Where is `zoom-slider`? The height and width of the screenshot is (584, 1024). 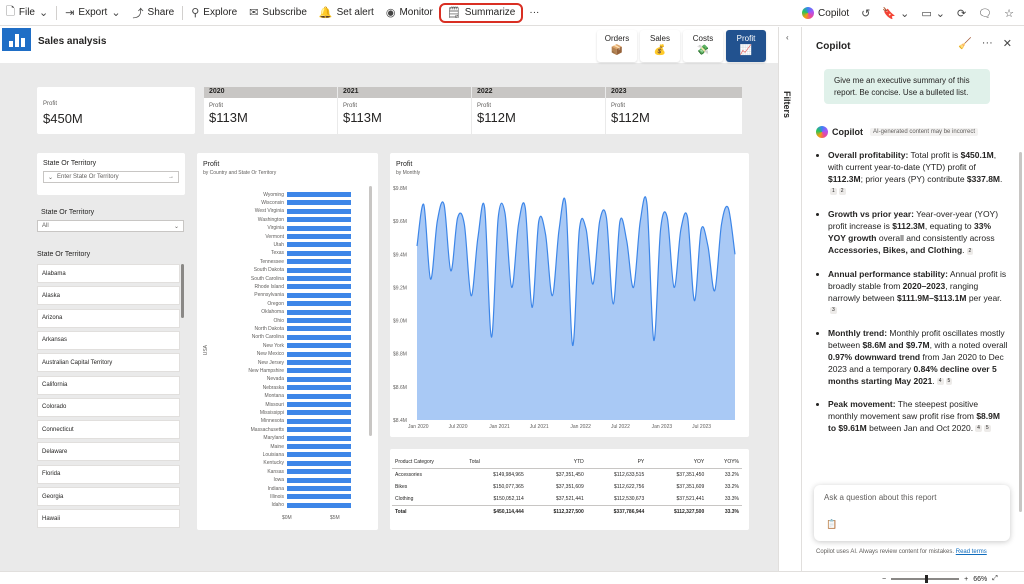
zoom-slider is located at coordinates (925, 579).